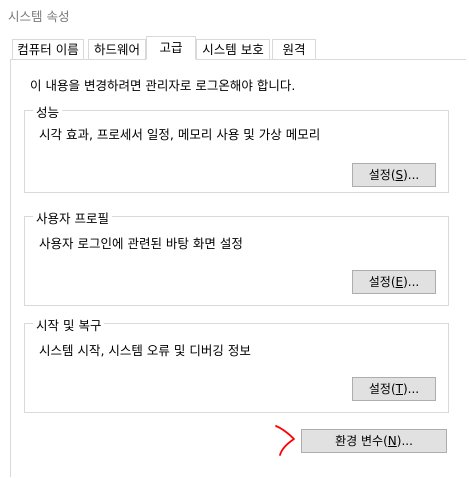  Describe the element at coordinates (392, 441) in the screenshot. I see `mnemonic-key: N` at that location.